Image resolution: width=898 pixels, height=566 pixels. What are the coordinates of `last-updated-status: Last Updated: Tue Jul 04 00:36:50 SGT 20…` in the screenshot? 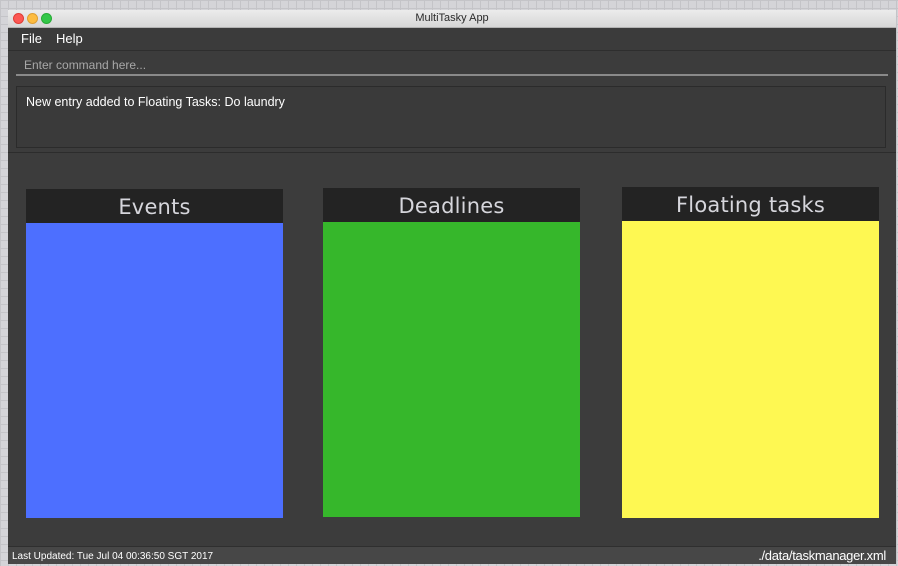 It's located at (113, 556).